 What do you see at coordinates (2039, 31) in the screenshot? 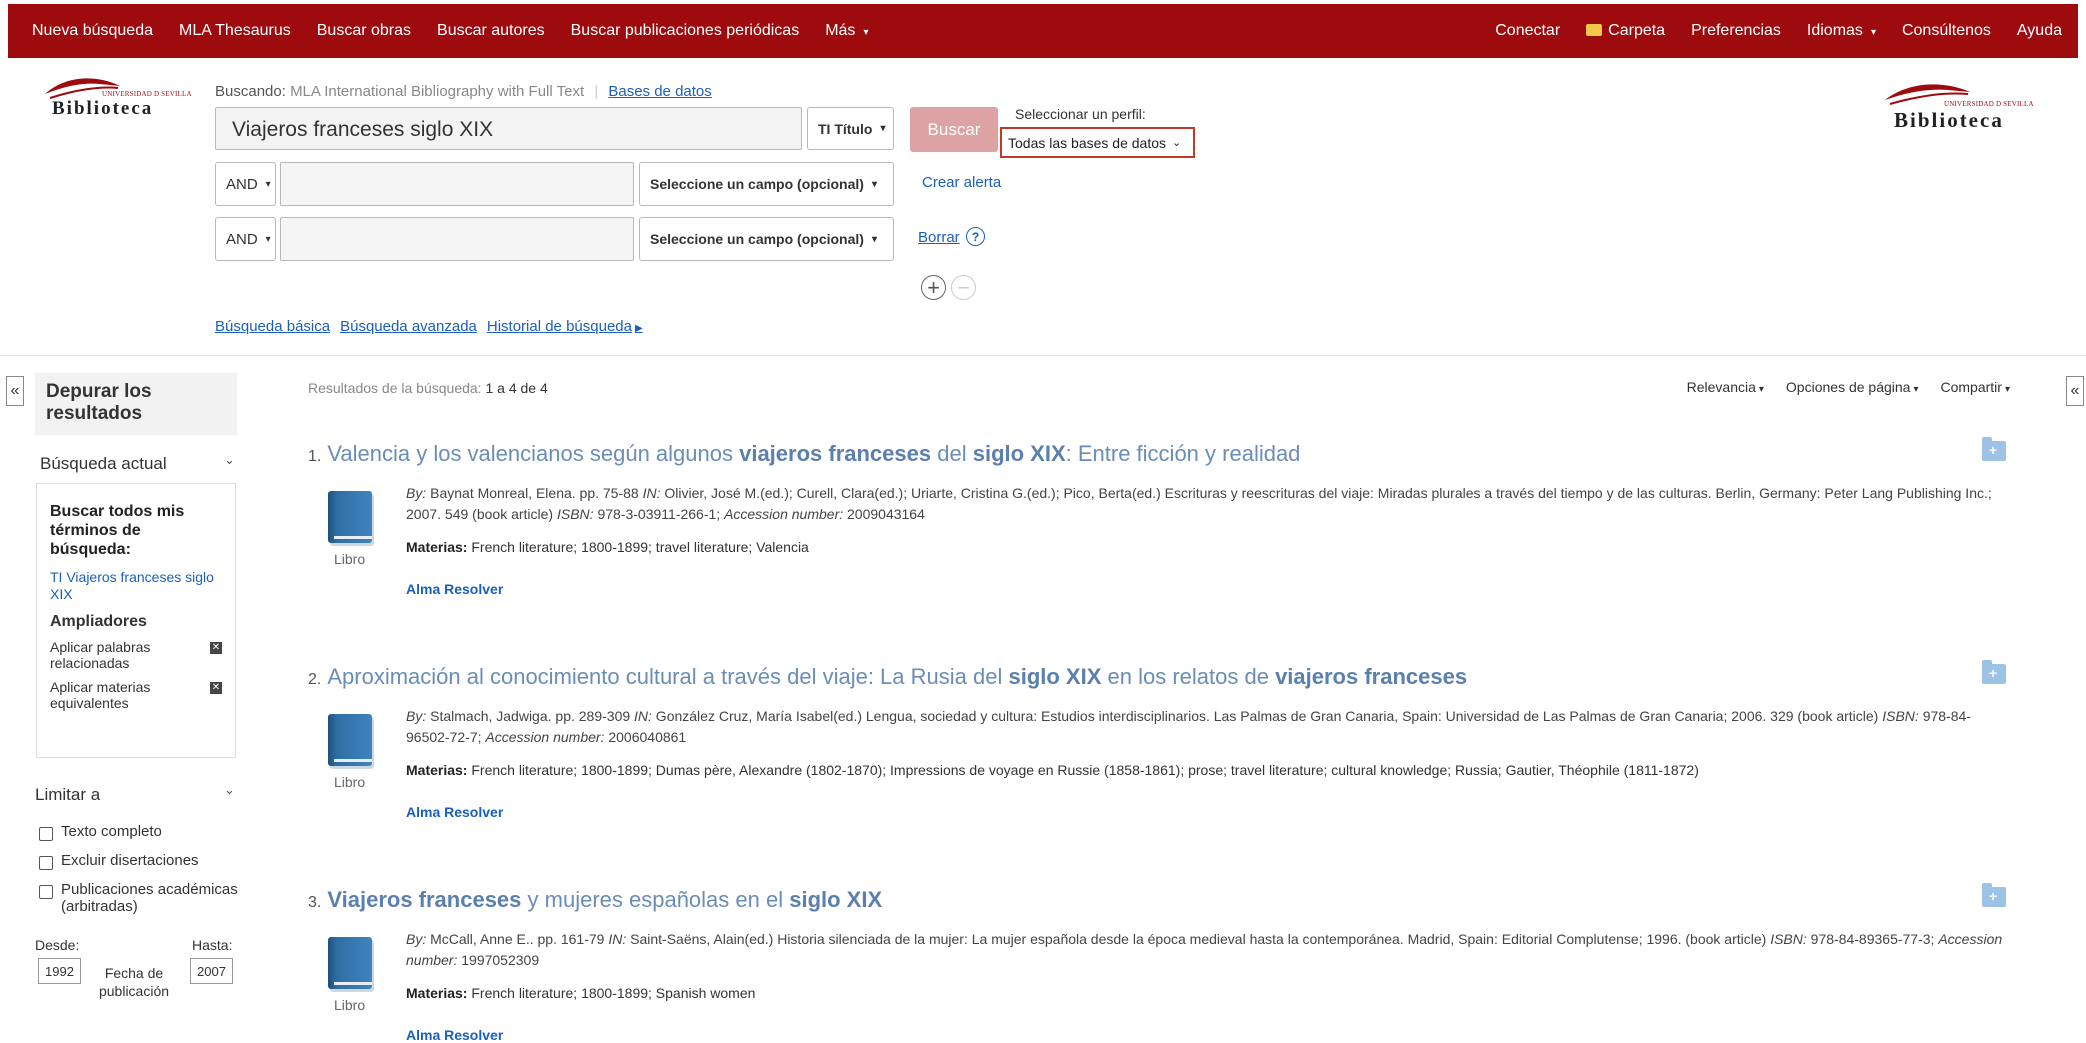
I see `nav-ayuda: Ayuda` at bounding box center [2039, 31].